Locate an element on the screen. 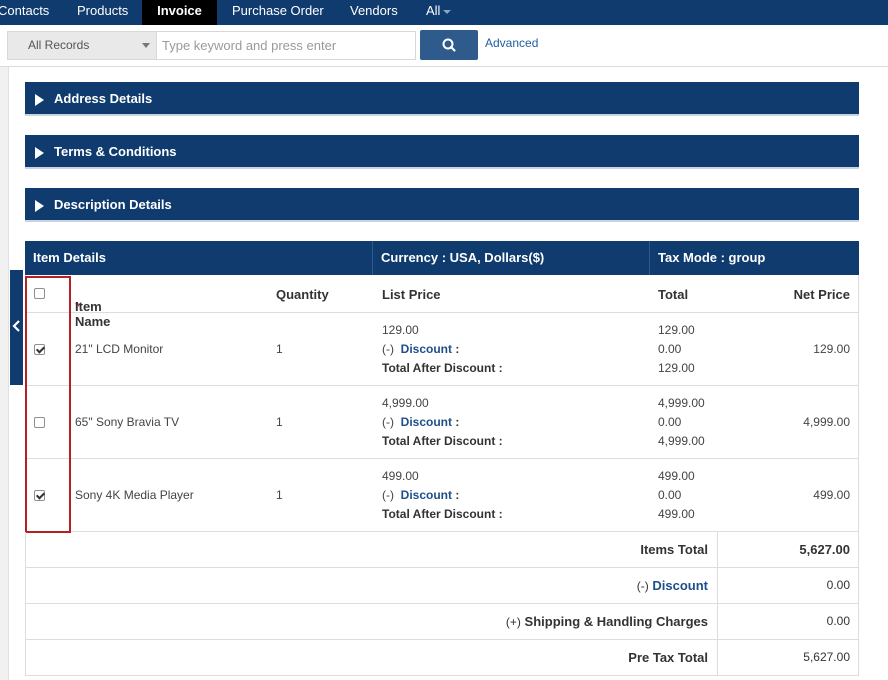 This screenshot has width=888, height=680. item-after-discount: 129.00 is located at coordinates (676, 368).